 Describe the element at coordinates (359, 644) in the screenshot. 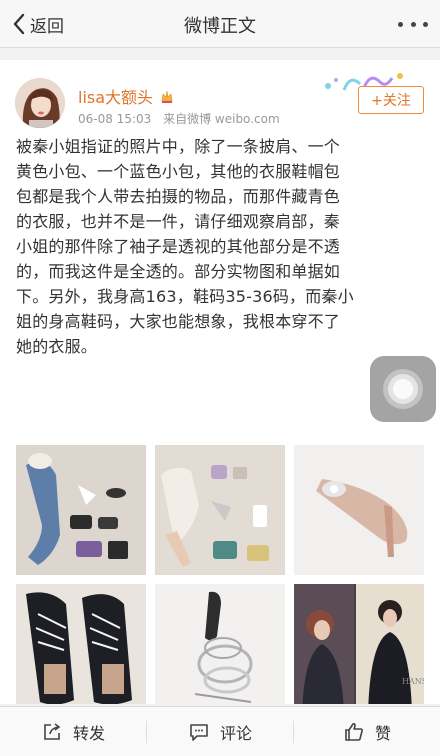

I see `photo-6: HANS` at that location.